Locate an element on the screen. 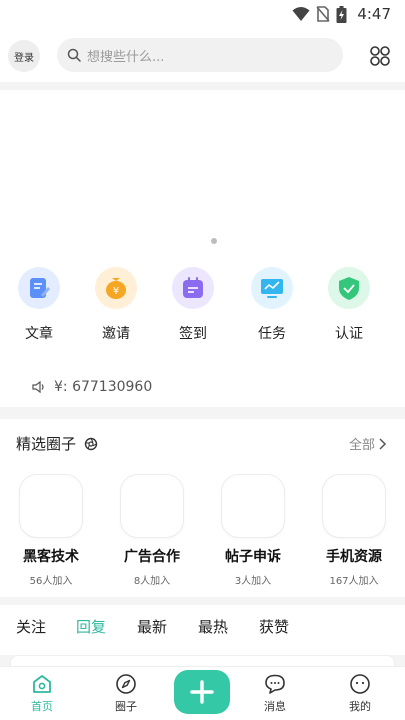 Image resolution: width=405 pixels, height=720 pixels. quick-action-label: 认证 is located at coordinates (349, 334).